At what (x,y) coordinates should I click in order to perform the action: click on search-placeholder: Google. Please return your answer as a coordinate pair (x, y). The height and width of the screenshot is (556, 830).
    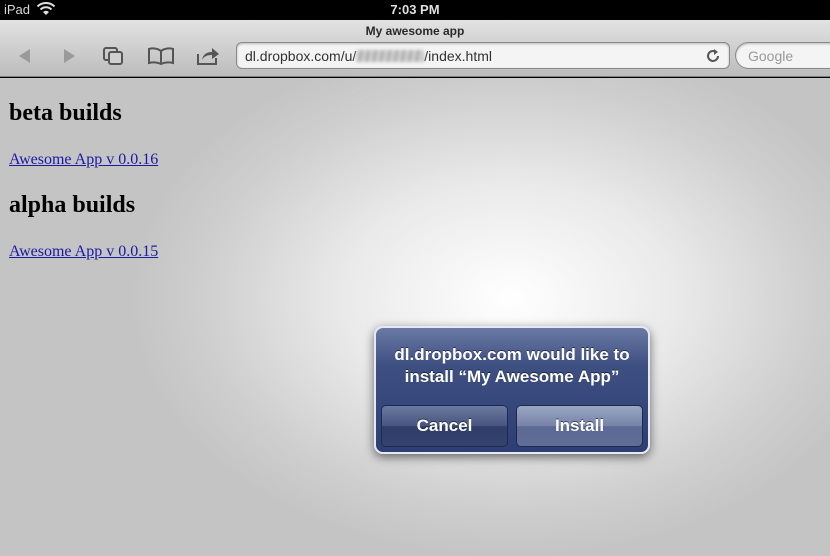
    Looking at the image, I should click on (771, 56).